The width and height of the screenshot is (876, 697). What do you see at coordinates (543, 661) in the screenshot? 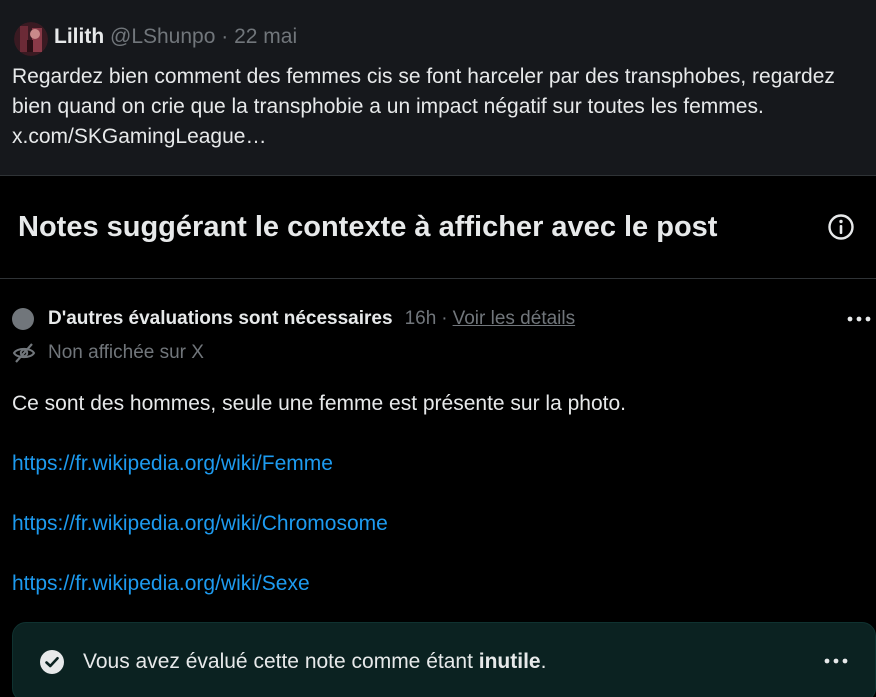
I see `rating-suffix: .` at bounding box center [543, 661].